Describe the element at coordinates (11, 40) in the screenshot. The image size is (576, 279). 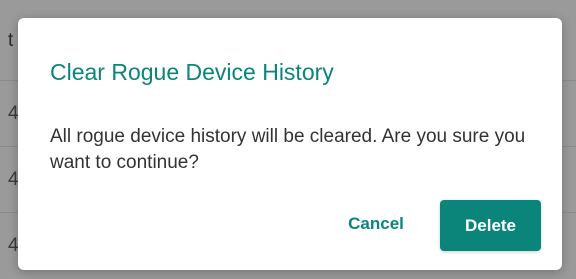
I see `background-column-header: t` at that location.